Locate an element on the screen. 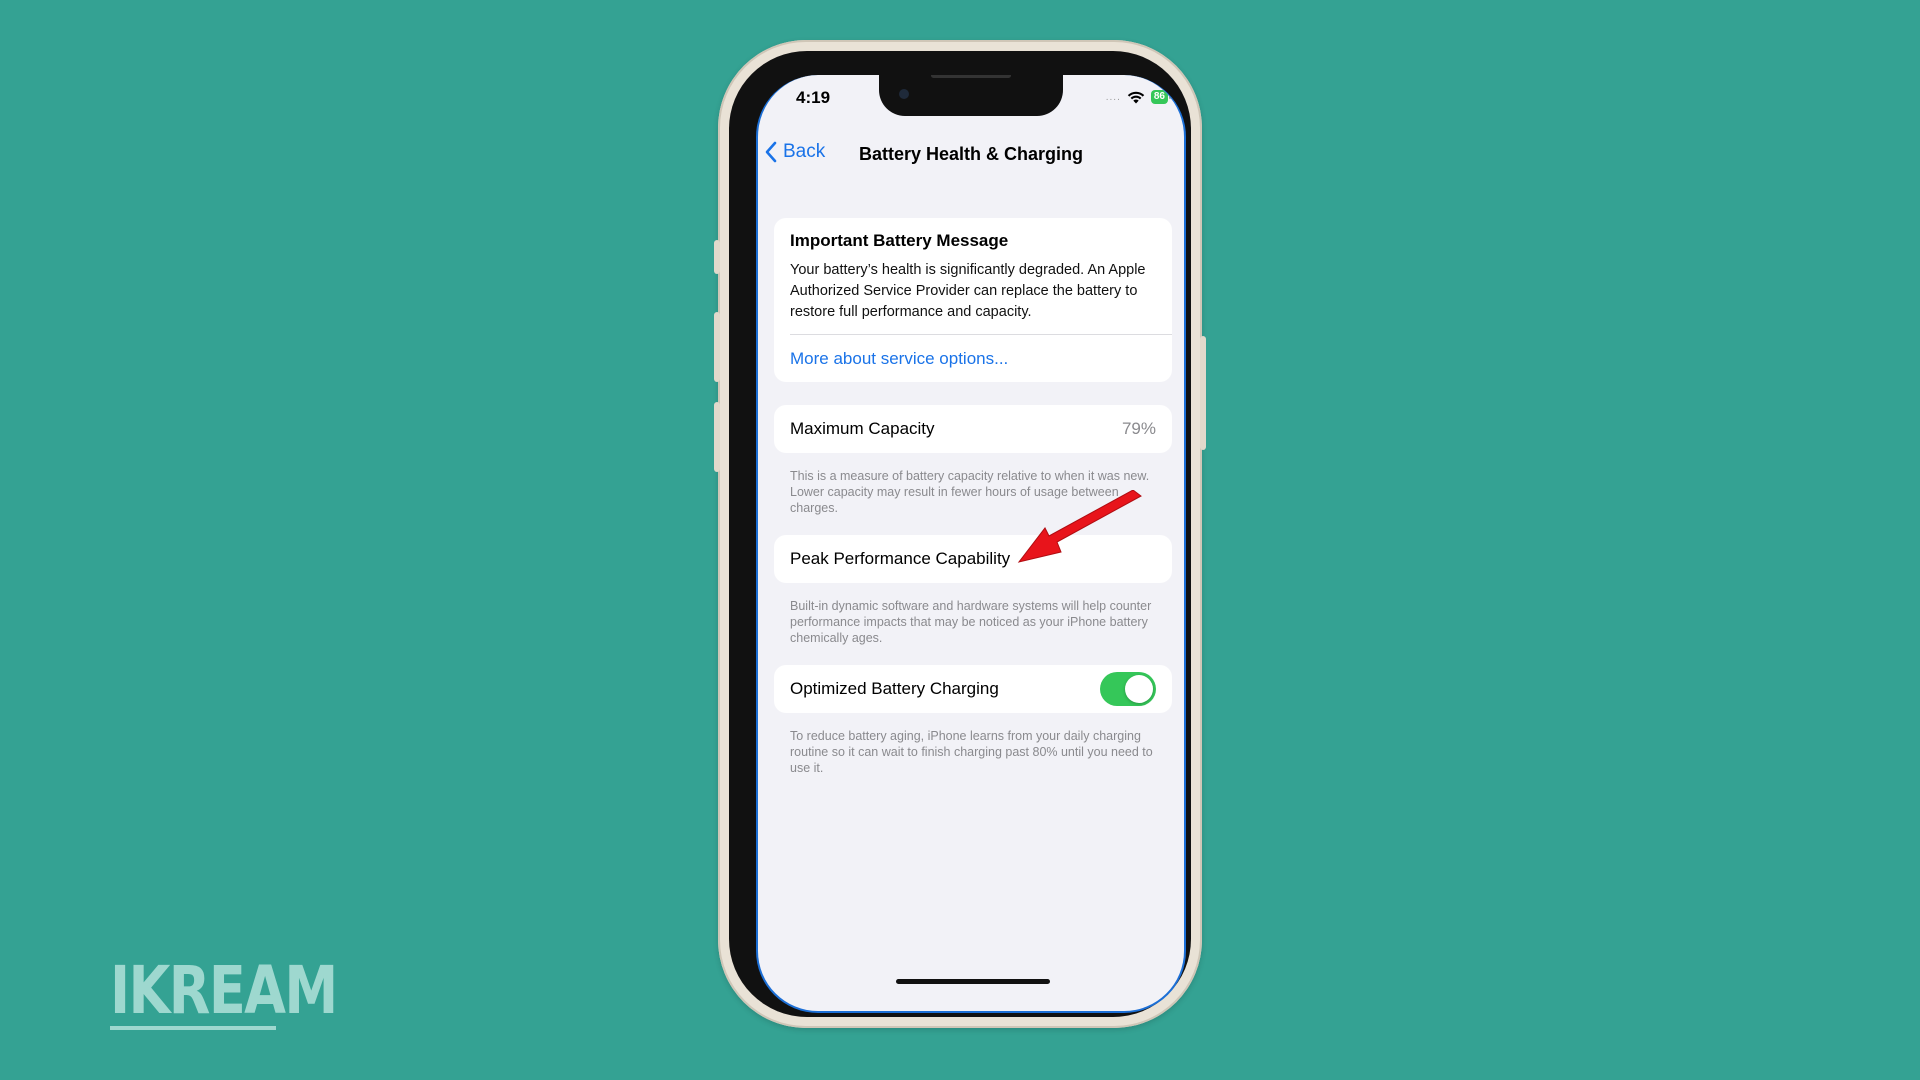 This screenshot has height=1080, width=1920. front-camera-icon is located at coordinates (904, 94).